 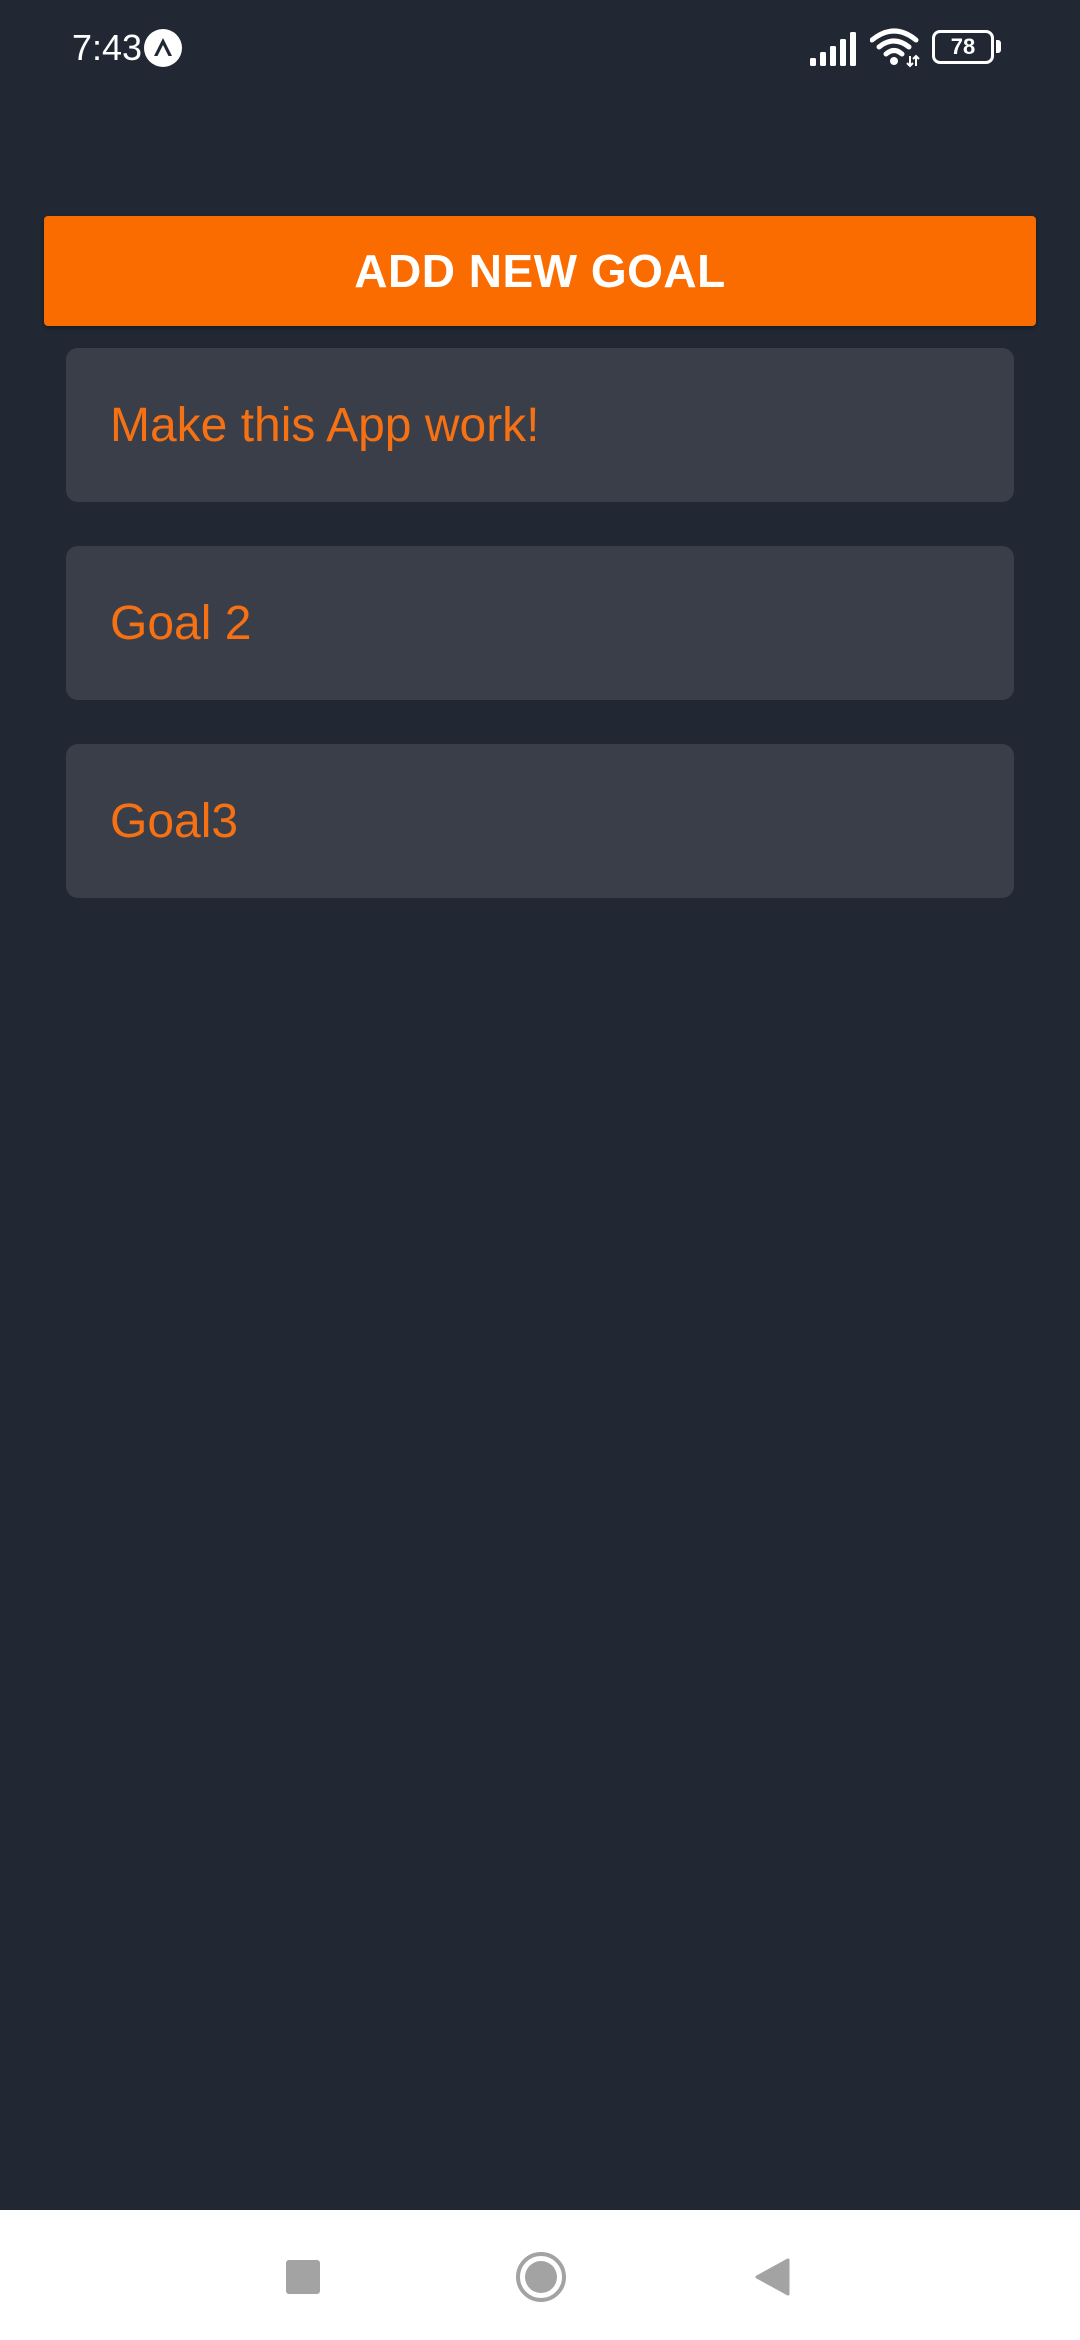 I want to click on recents-icon, so click(x=303, y=2277).